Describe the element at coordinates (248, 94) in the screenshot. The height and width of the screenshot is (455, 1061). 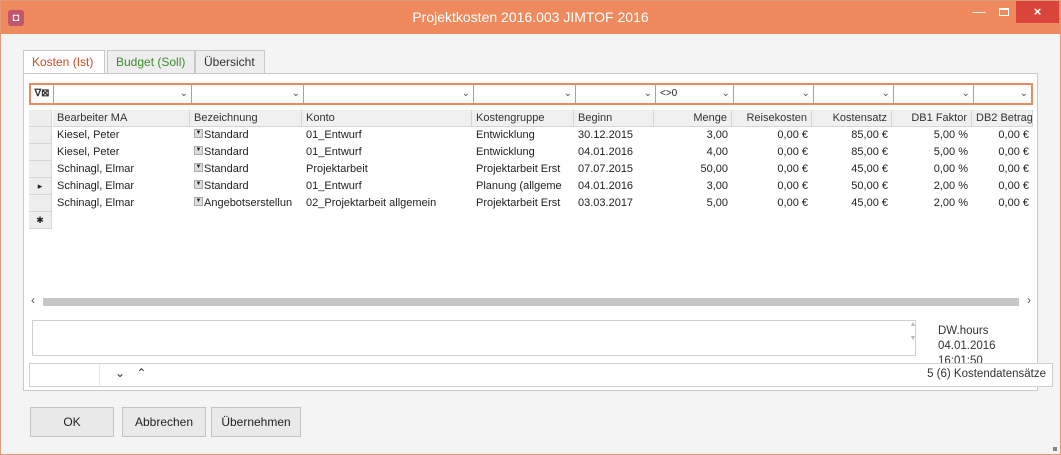
I see `filter-bezeichnung: ⌄` at that location.